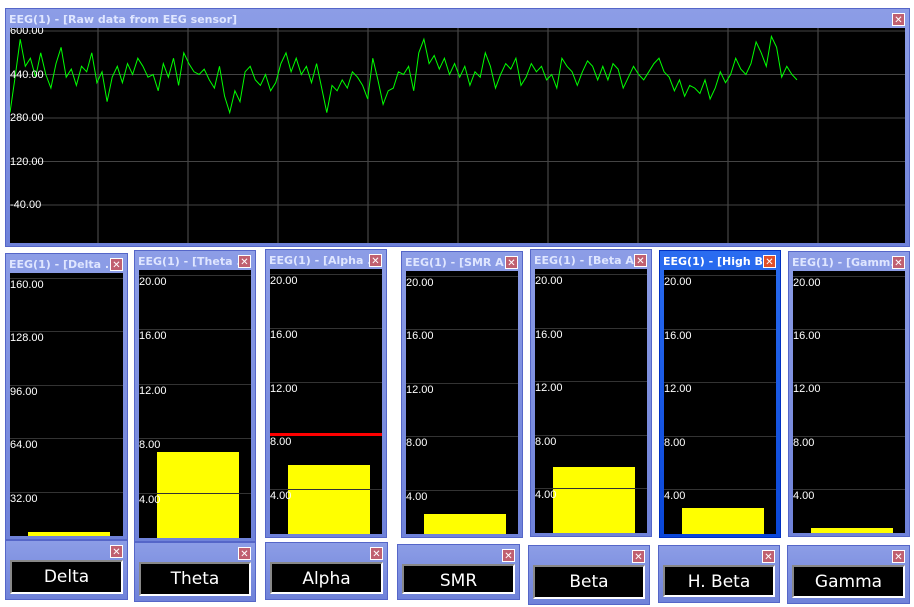  What do you see at coordinates (195, 404) in the screenshot?
I see `theta-bar-chart: 20.00 16.00 12.00 8.00 4.00` at bounding box center [195, 404].